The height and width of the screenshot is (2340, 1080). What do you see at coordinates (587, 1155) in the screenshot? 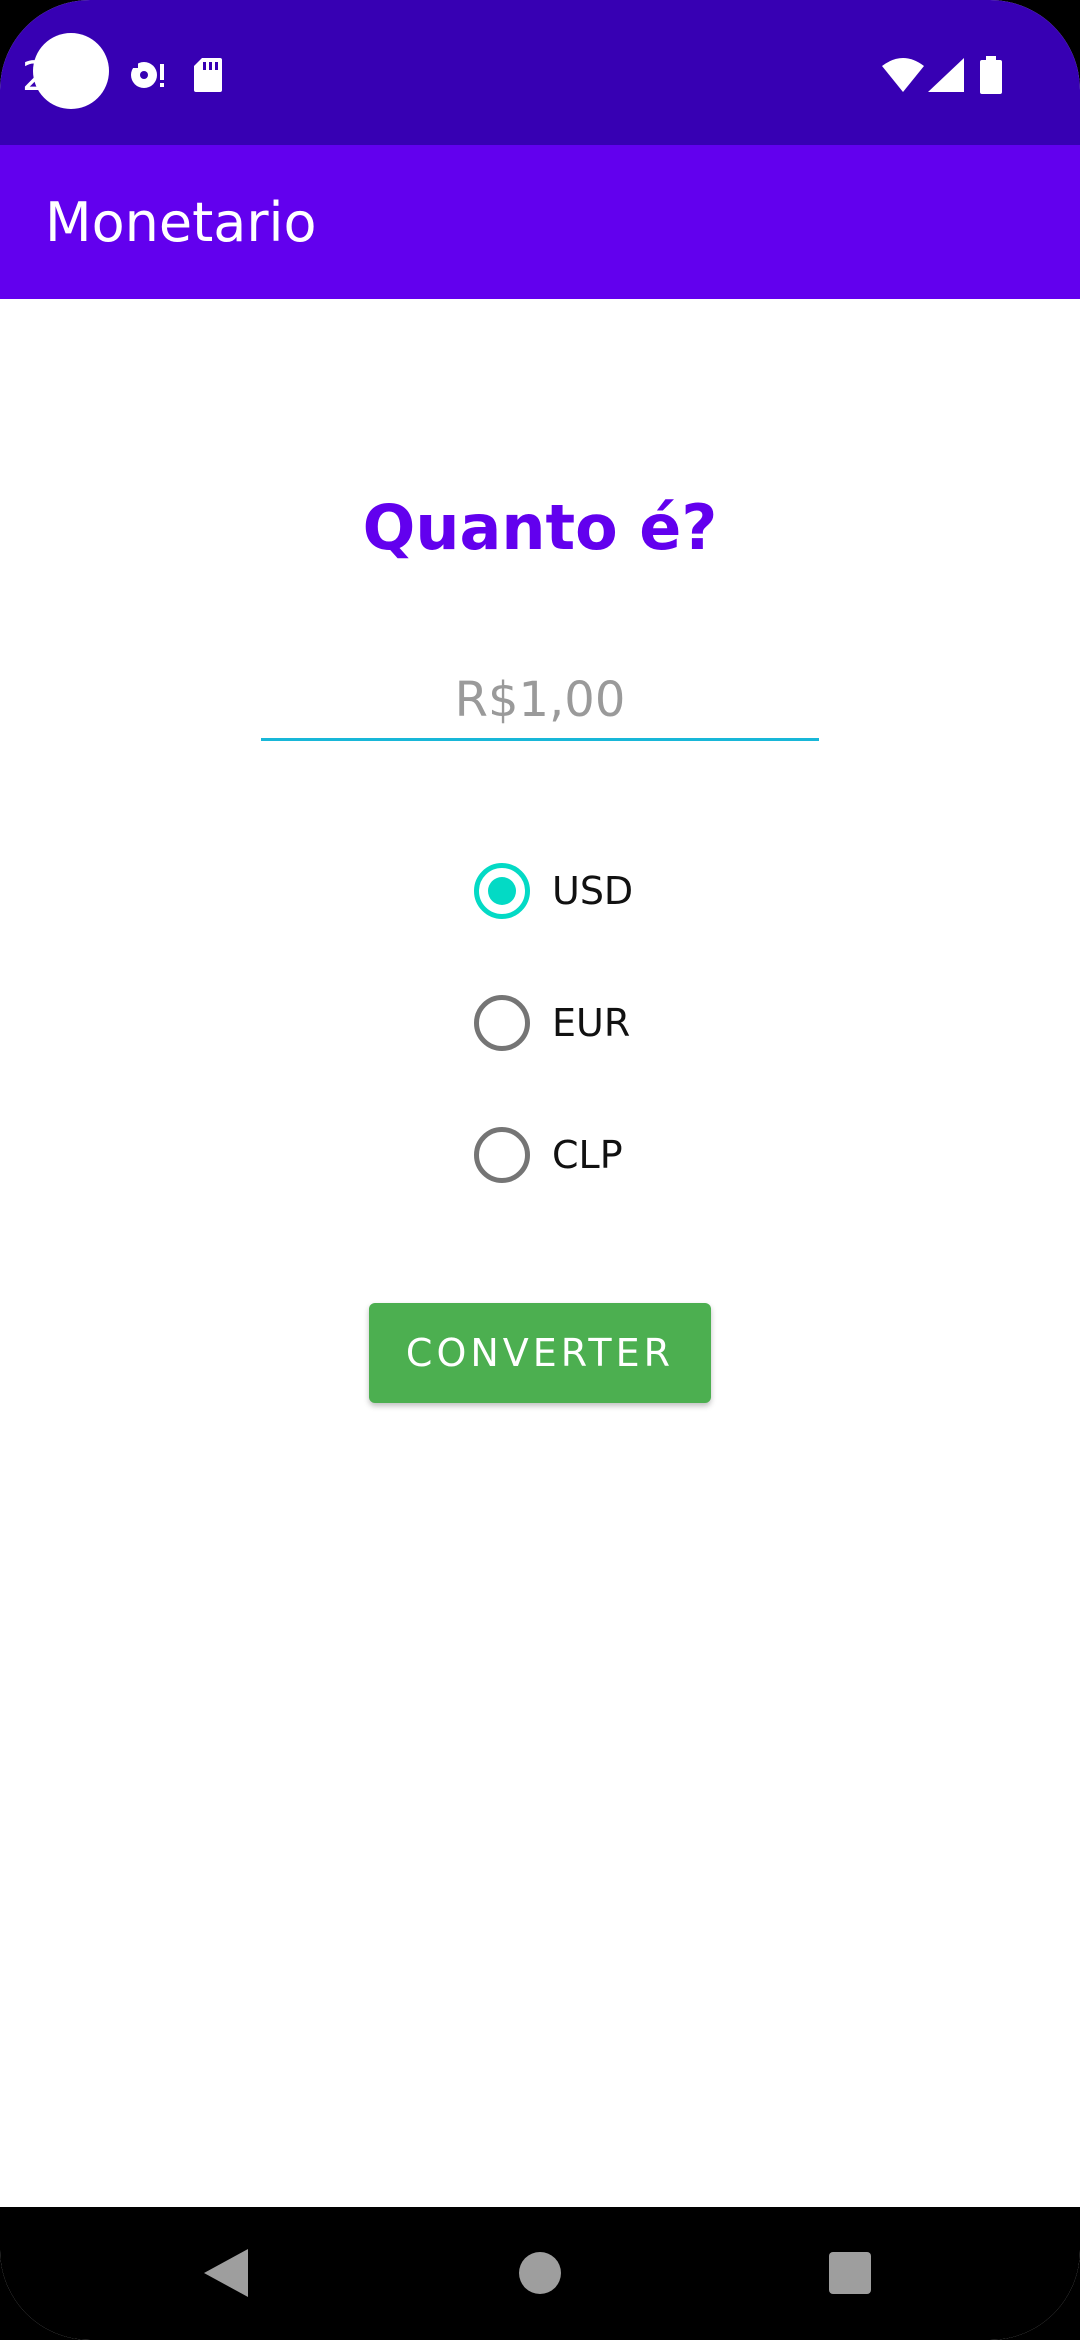
I see `radio-label: CLP` at bounding box center [587, 1155].